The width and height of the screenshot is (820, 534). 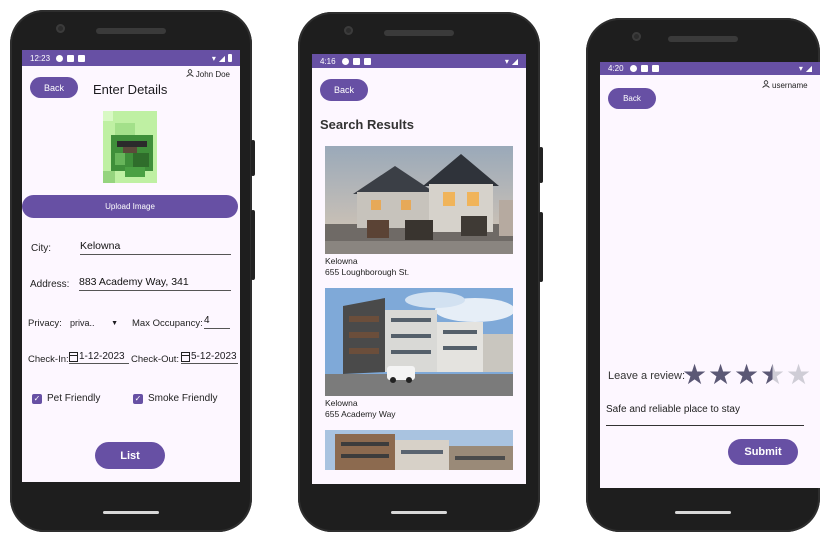 I want to click on smoke-friendly-checkbox: ✓ Smoke Friendly, so click(x=175, y=398).